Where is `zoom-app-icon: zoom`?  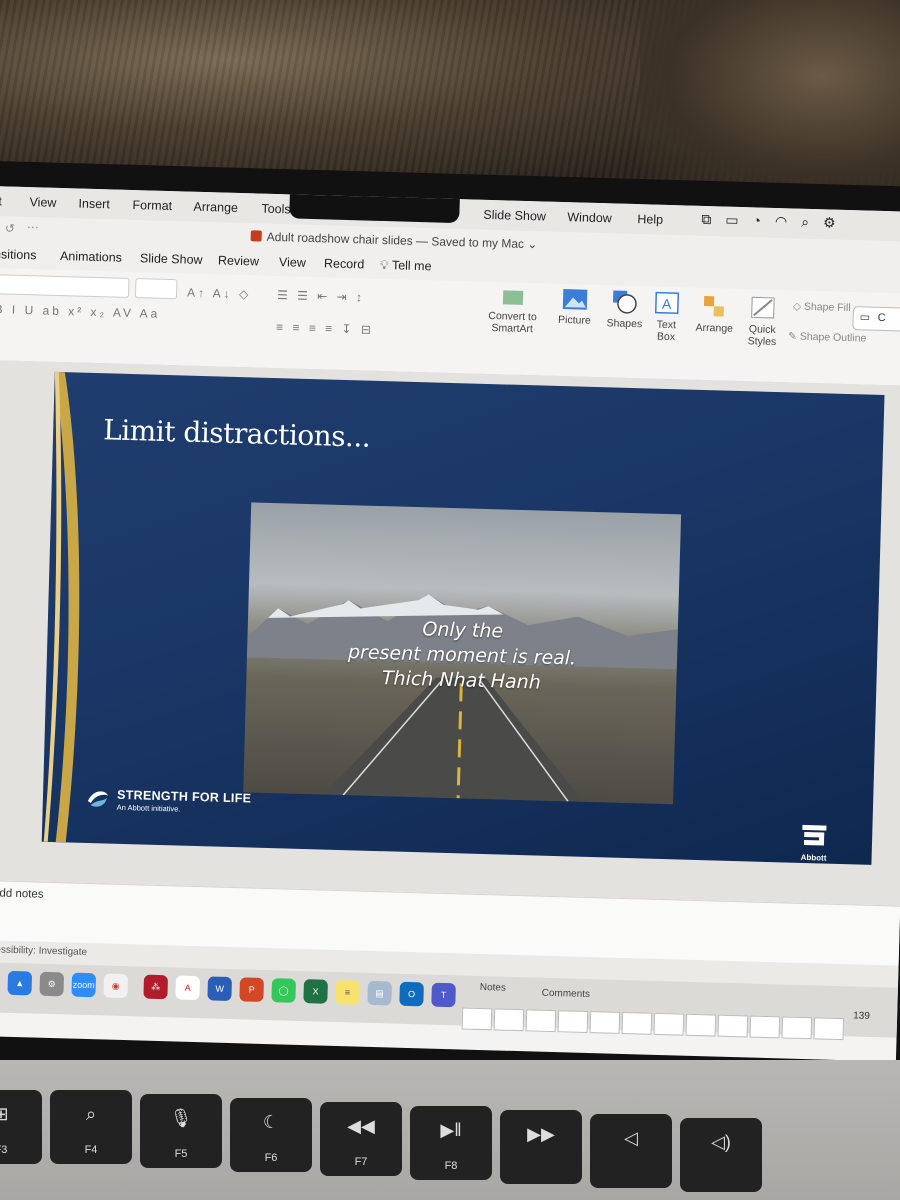 zoom-app-icon: zoom is located at coordinates (84, 985).